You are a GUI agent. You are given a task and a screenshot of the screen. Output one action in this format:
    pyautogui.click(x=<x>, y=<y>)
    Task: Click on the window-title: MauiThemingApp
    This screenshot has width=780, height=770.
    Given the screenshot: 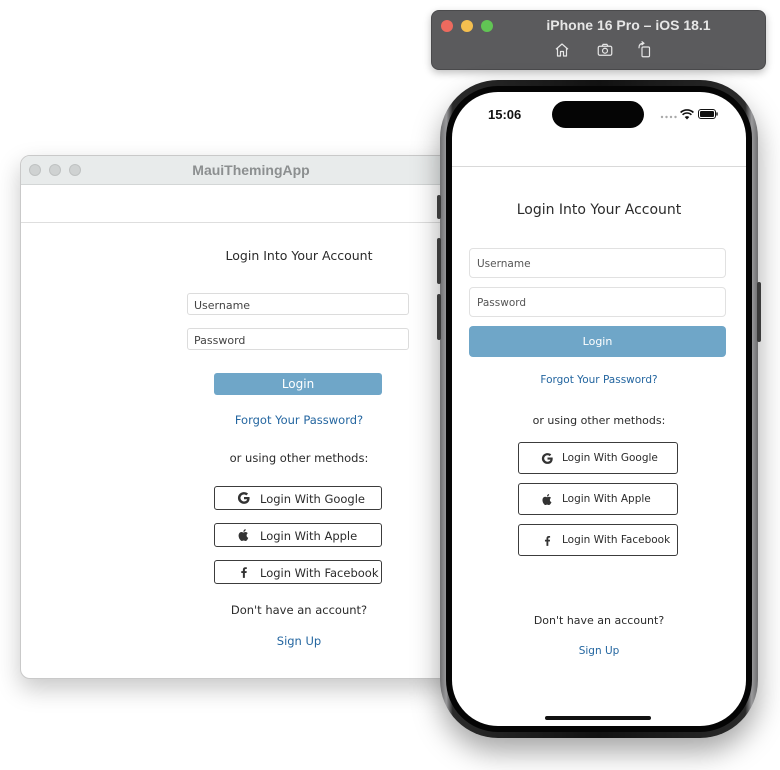 What is the action you would take?
    pyautogui.click(x=251, y=170)
    